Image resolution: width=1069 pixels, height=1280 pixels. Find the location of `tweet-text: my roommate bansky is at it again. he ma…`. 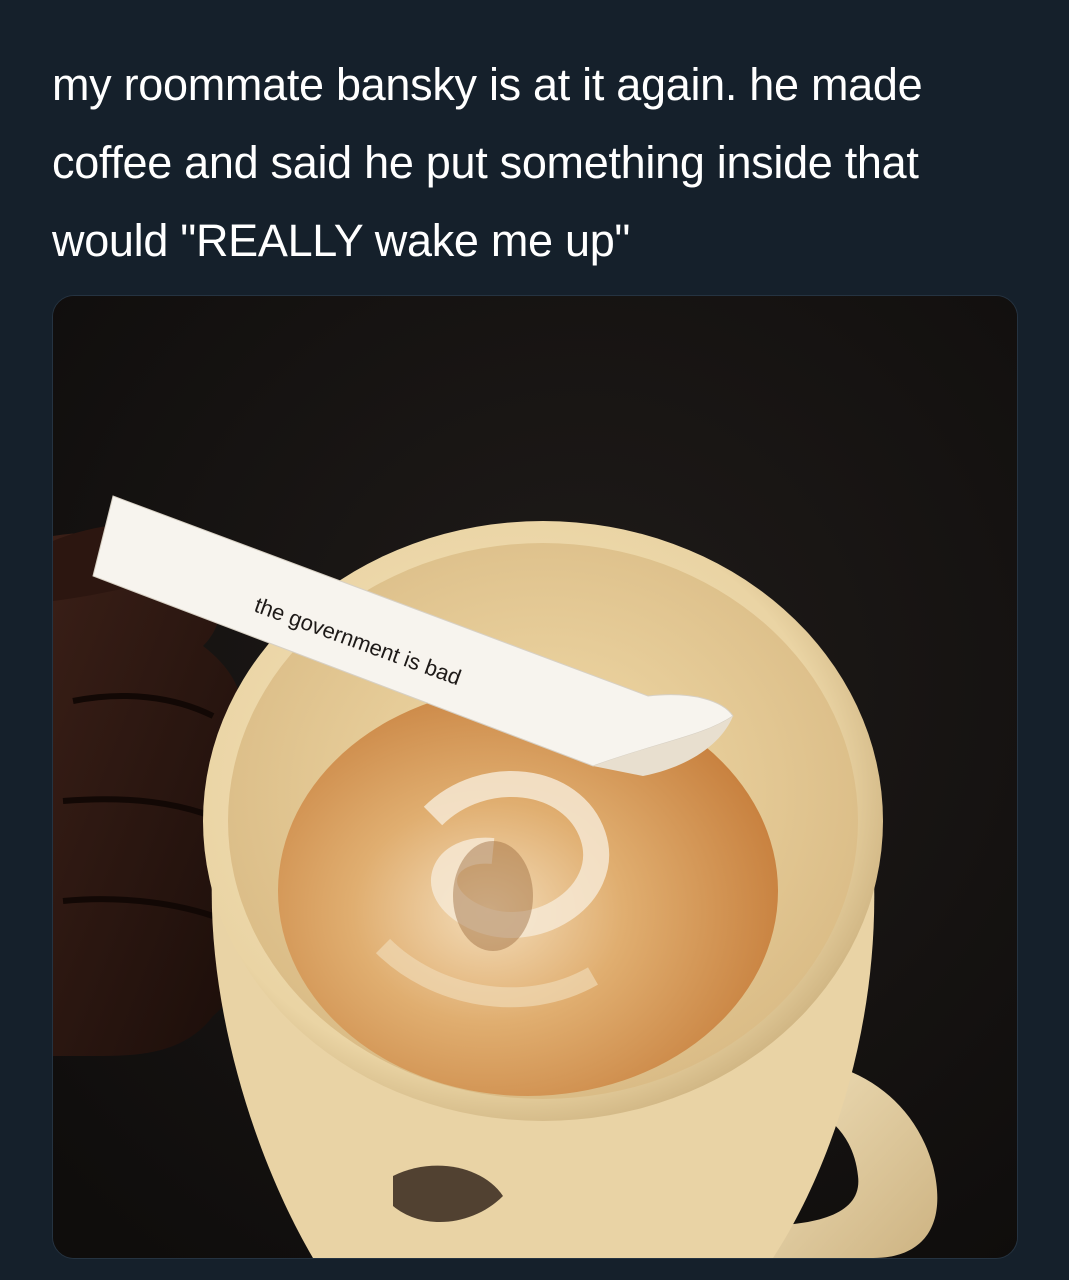

tweet-text: my roommate bansky is at it again. he ma… is located at coordinates (487, 162).